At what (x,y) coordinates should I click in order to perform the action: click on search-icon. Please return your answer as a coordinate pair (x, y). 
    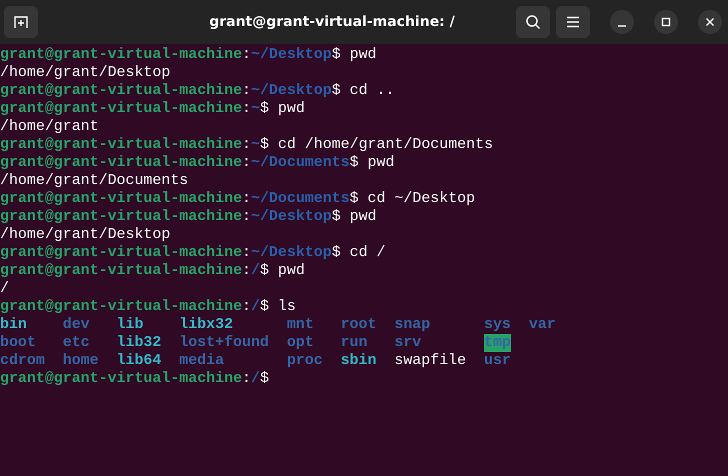
    Looking at the image, I should click on (533, 22).